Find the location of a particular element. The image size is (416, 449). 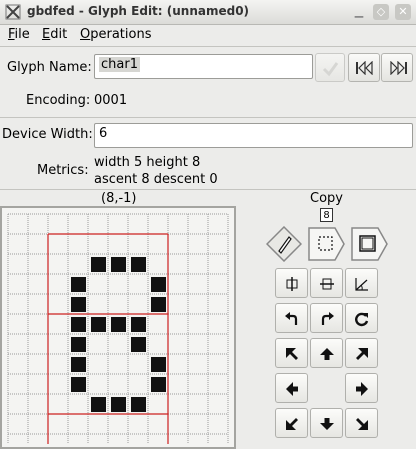

draw-tool-button is located at coordinates (284, 244).